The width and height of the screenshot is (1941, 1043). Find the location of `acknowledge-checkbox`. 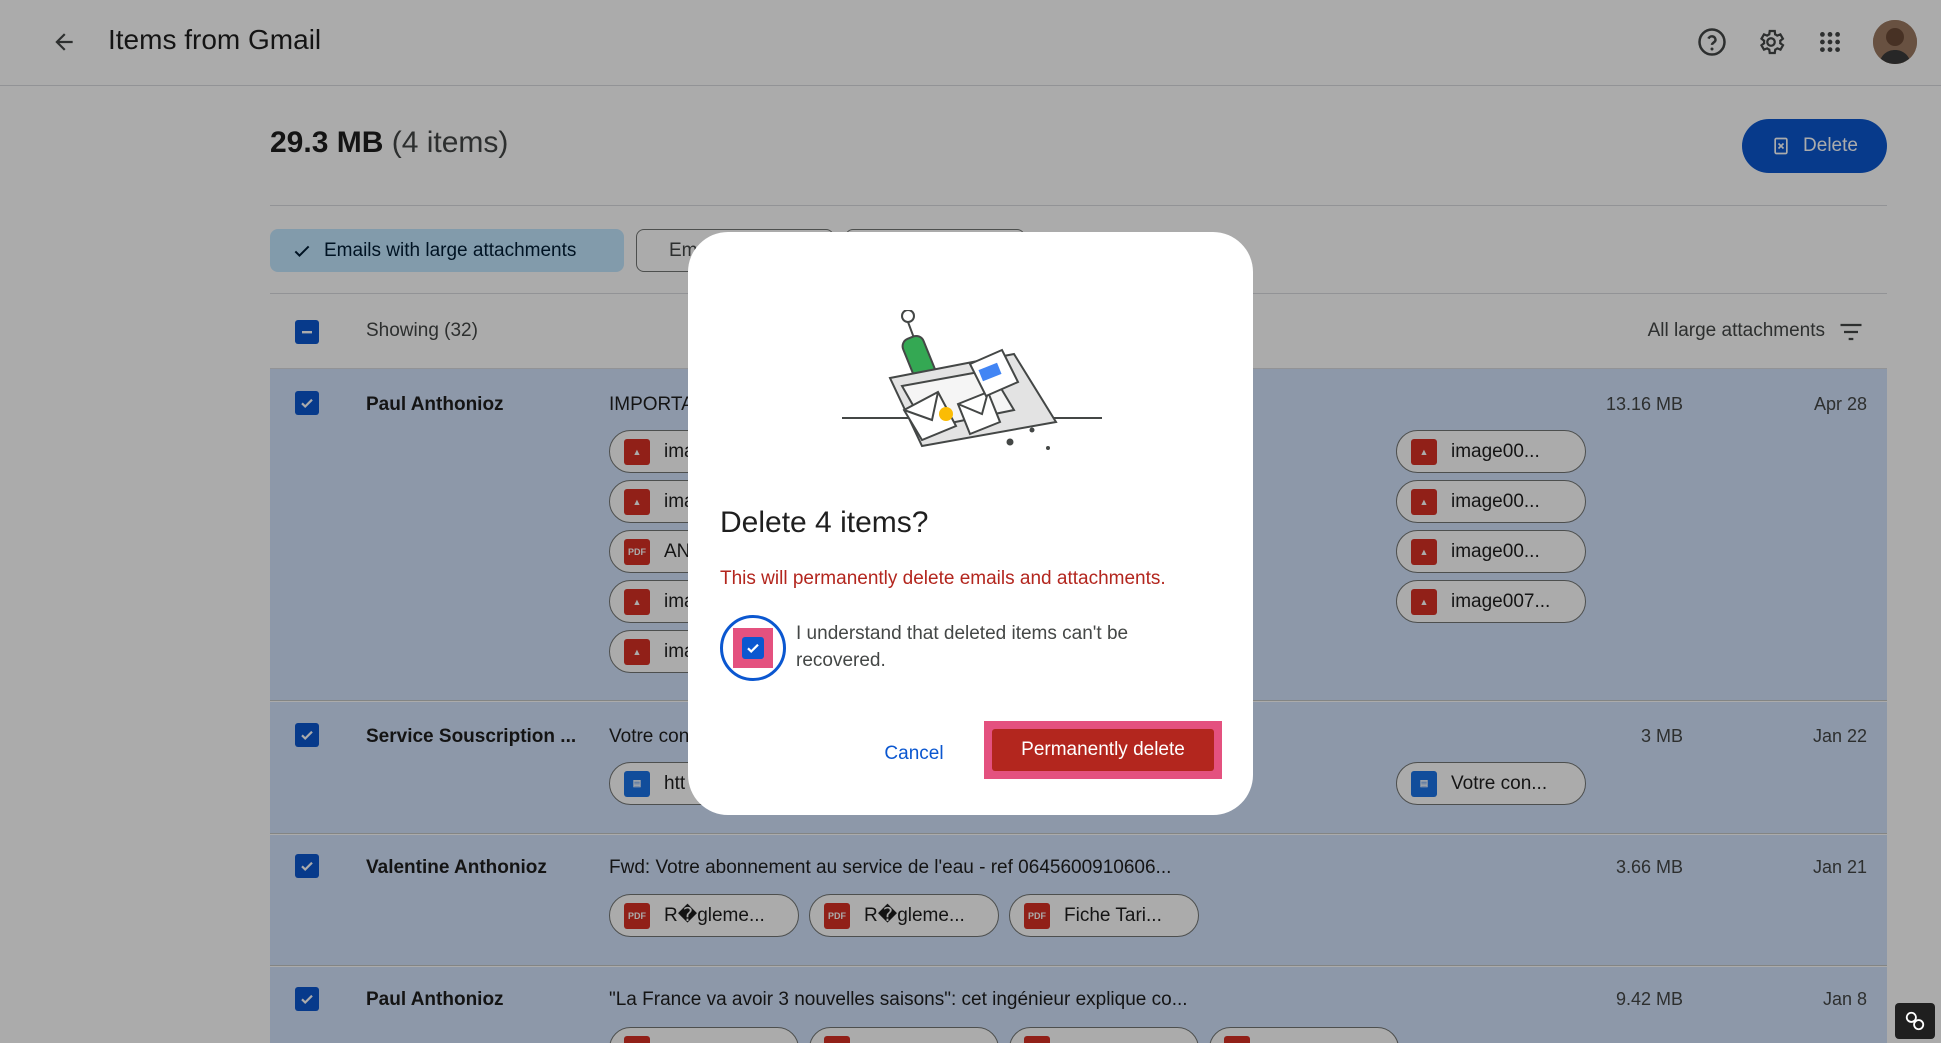

acknowledge-checkbox is located at coordinates (753, 648).